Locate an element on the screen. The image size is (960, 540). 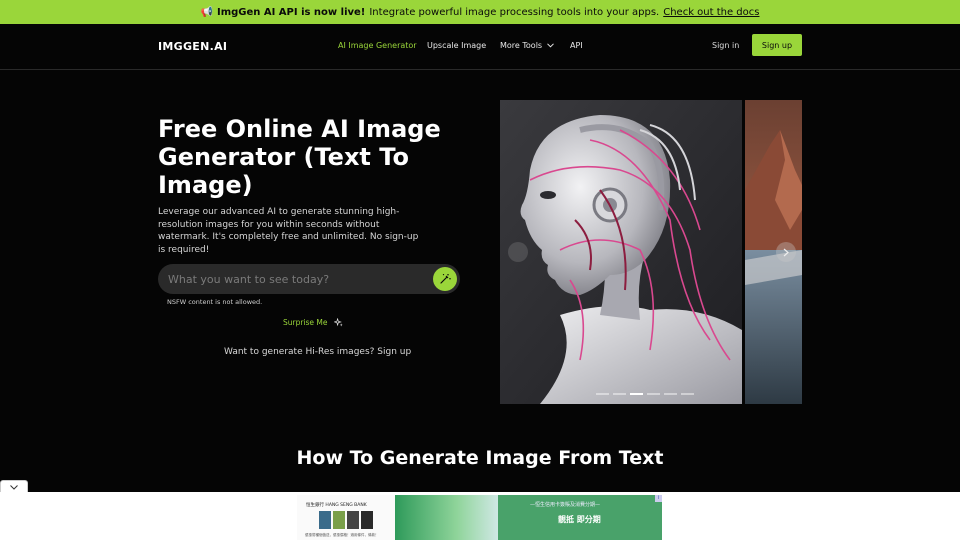
surprise-me-label: Surprise Me is located at coordinates (305, 322).